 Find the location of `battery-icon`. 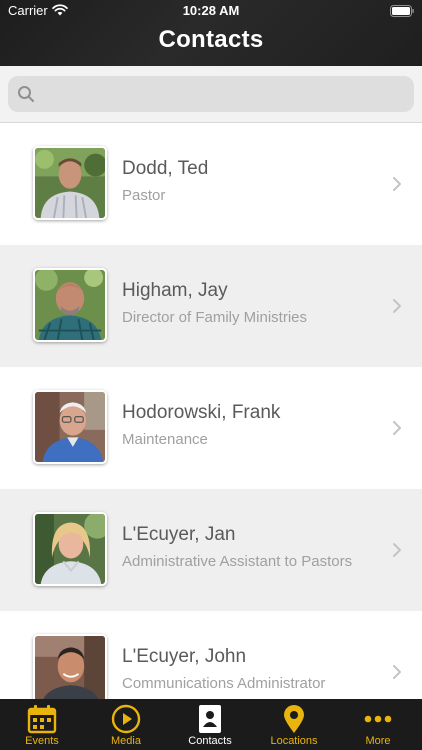

battery-icon is located at coordinates (402, 11).